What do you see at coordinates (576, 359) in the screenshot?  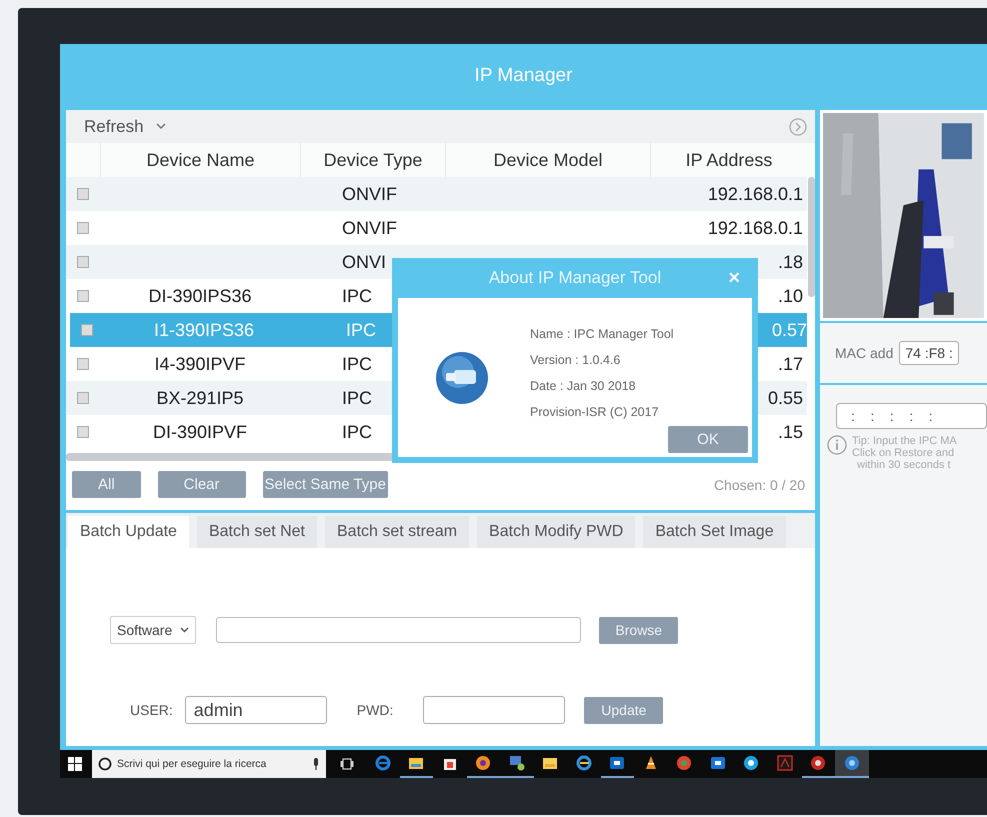 I see `about-text: Version : 1.0.4.6` at bounding box center [576, 359].